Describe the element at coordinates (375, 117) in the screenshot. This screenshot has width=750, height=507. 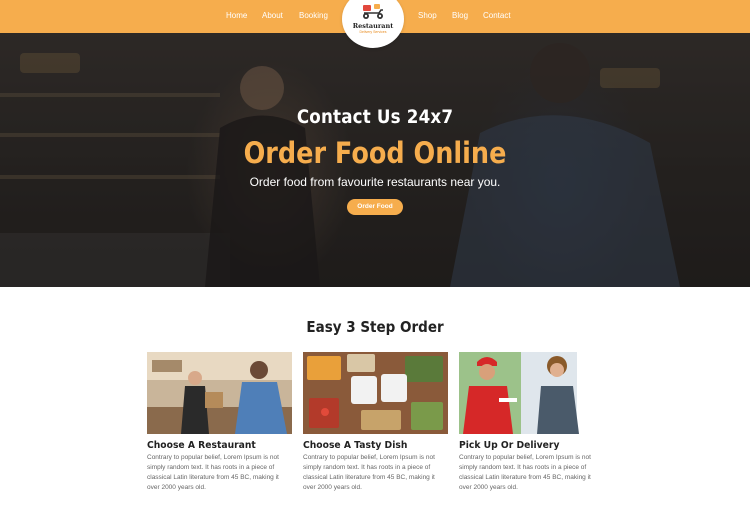
I see `hero-kicker: Contact Us 24x7` at that location.